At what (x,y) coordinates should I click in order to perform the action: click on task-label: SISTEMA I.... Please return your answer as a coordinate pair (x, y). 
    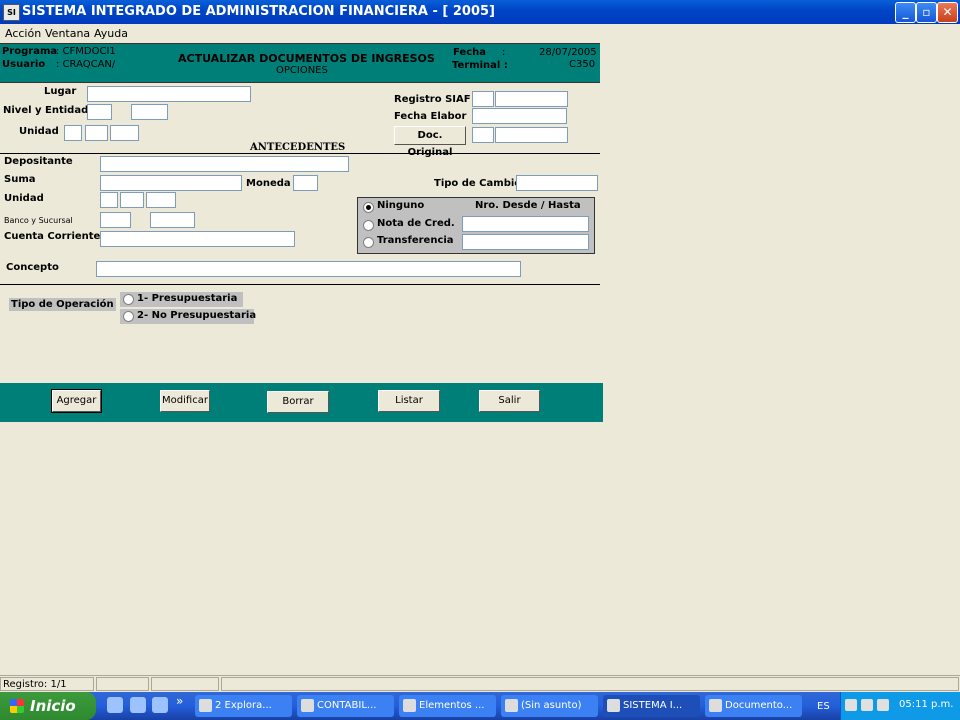
    Looking at the image, I should click on (653, 705).